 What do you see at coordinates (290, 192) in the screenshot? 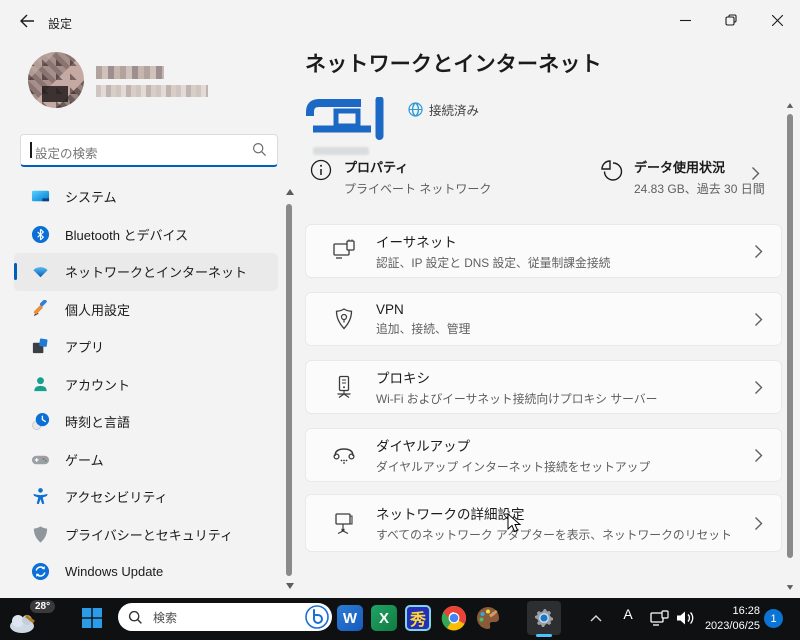
I see `sidebar-scroll-up-icon` at bounding box center [290, 192].